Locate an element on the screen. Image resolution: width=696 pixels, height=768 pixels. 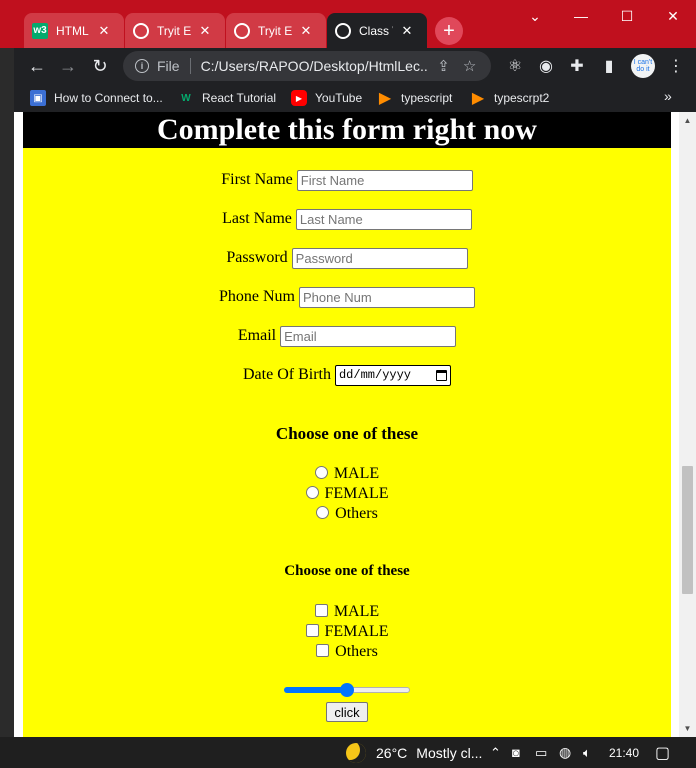
radio-option-male: MALE is located at coordinates (347, 474).